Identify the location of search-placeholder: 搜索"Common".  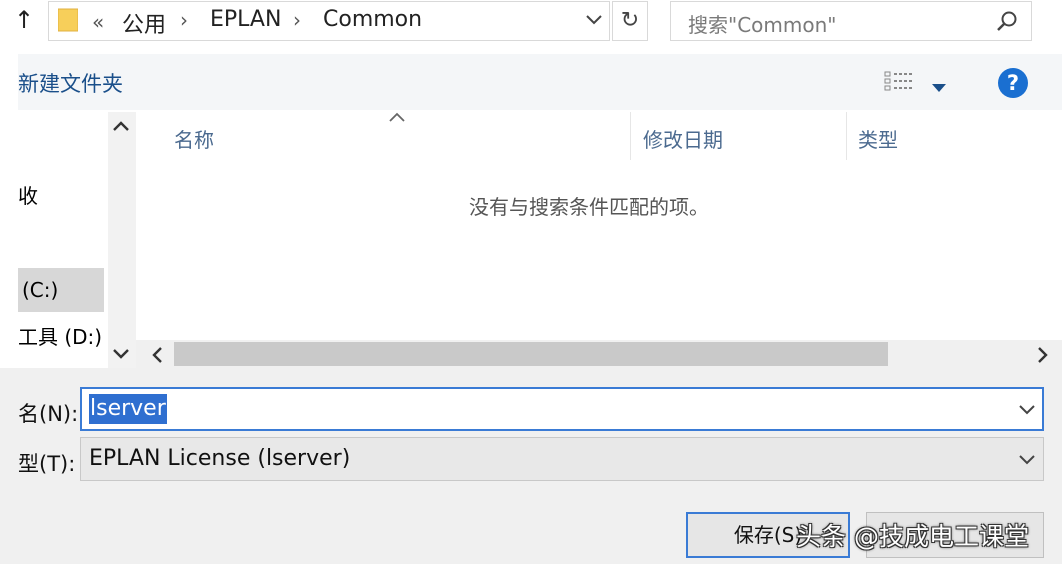
(762, 25).